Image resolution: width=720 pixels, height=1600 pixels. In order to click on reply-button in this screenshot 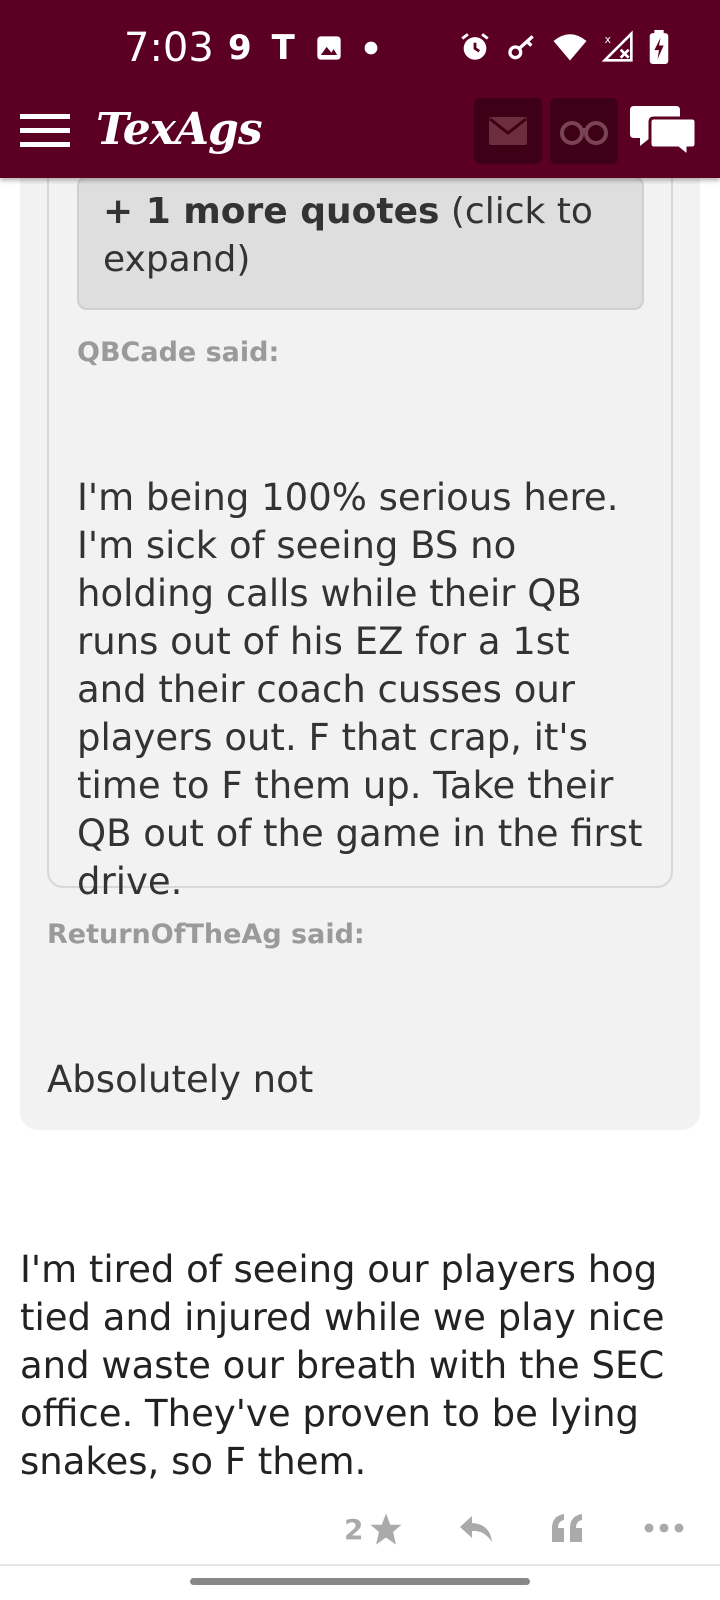, I will do `click(476, 1529)`.